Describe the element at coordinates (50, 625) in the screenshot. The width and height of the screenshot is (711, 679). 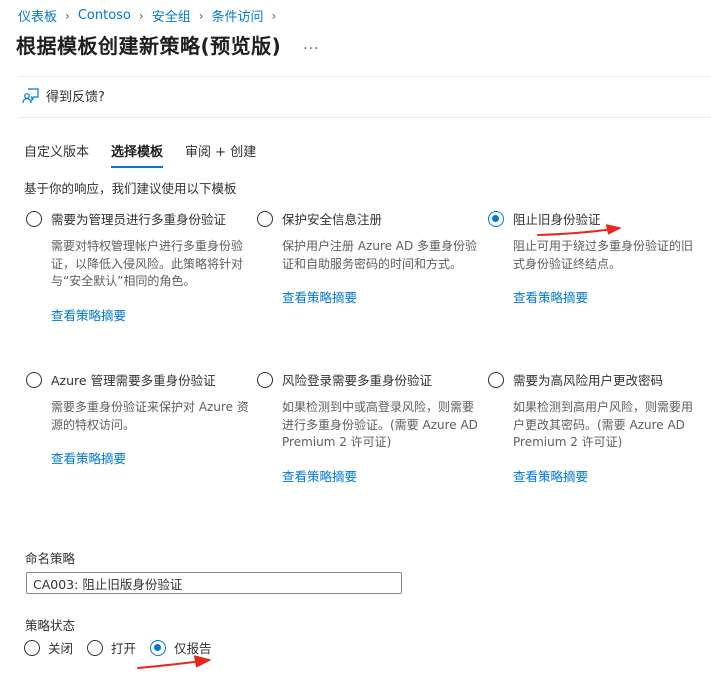
I see `policy-state-label: 策略状态` at that location.